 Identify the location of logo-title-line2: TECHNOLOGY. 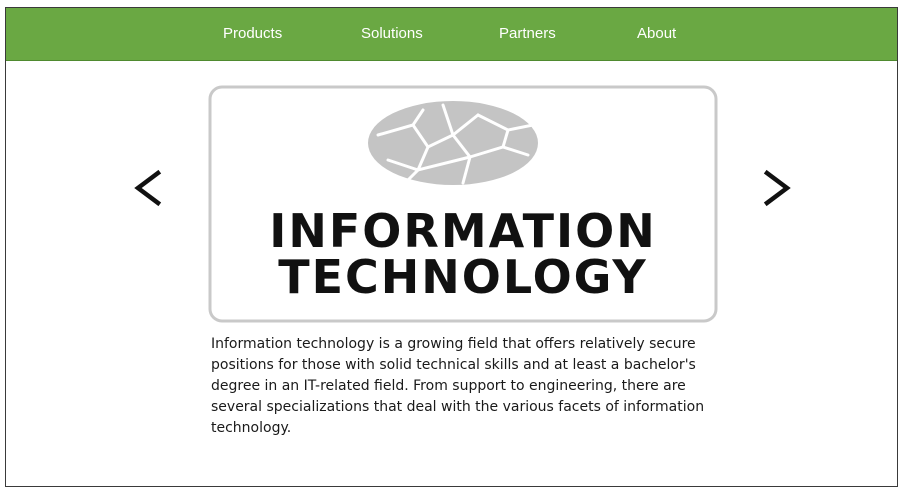
(463, 277).